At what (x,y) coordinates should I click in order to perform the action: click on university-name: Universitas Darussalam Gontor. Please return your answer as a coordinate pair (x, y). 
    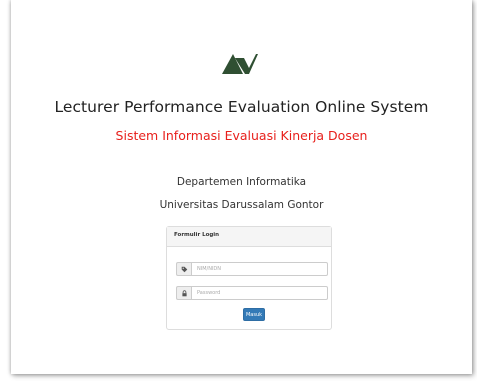
    Looking at the image, I should click on (241, 205).